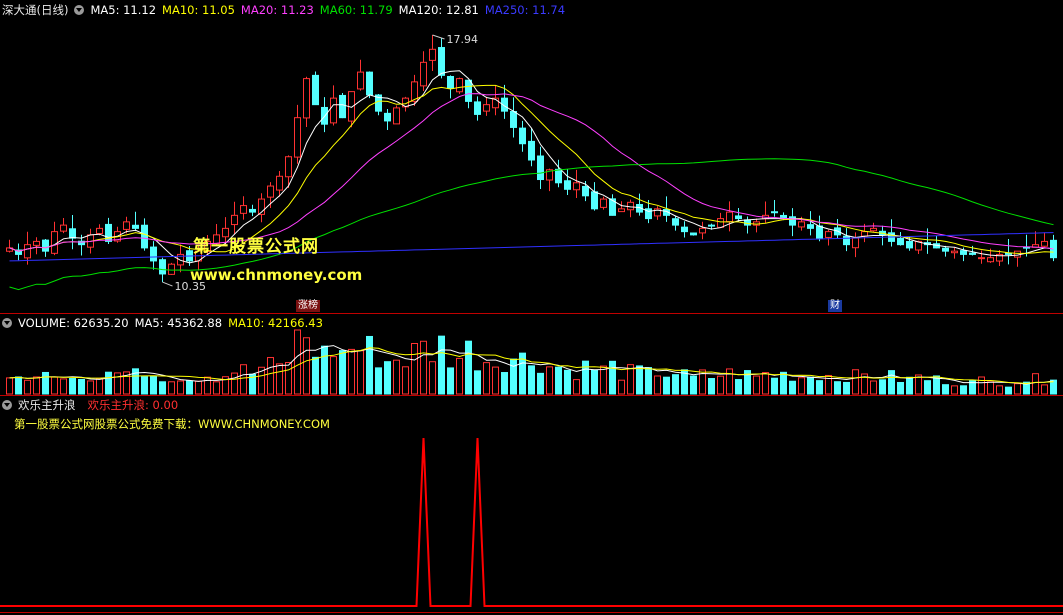 This screenshot has width=1063, height=615. I want to click on event-tag-cai: 财, so click(835, 306).